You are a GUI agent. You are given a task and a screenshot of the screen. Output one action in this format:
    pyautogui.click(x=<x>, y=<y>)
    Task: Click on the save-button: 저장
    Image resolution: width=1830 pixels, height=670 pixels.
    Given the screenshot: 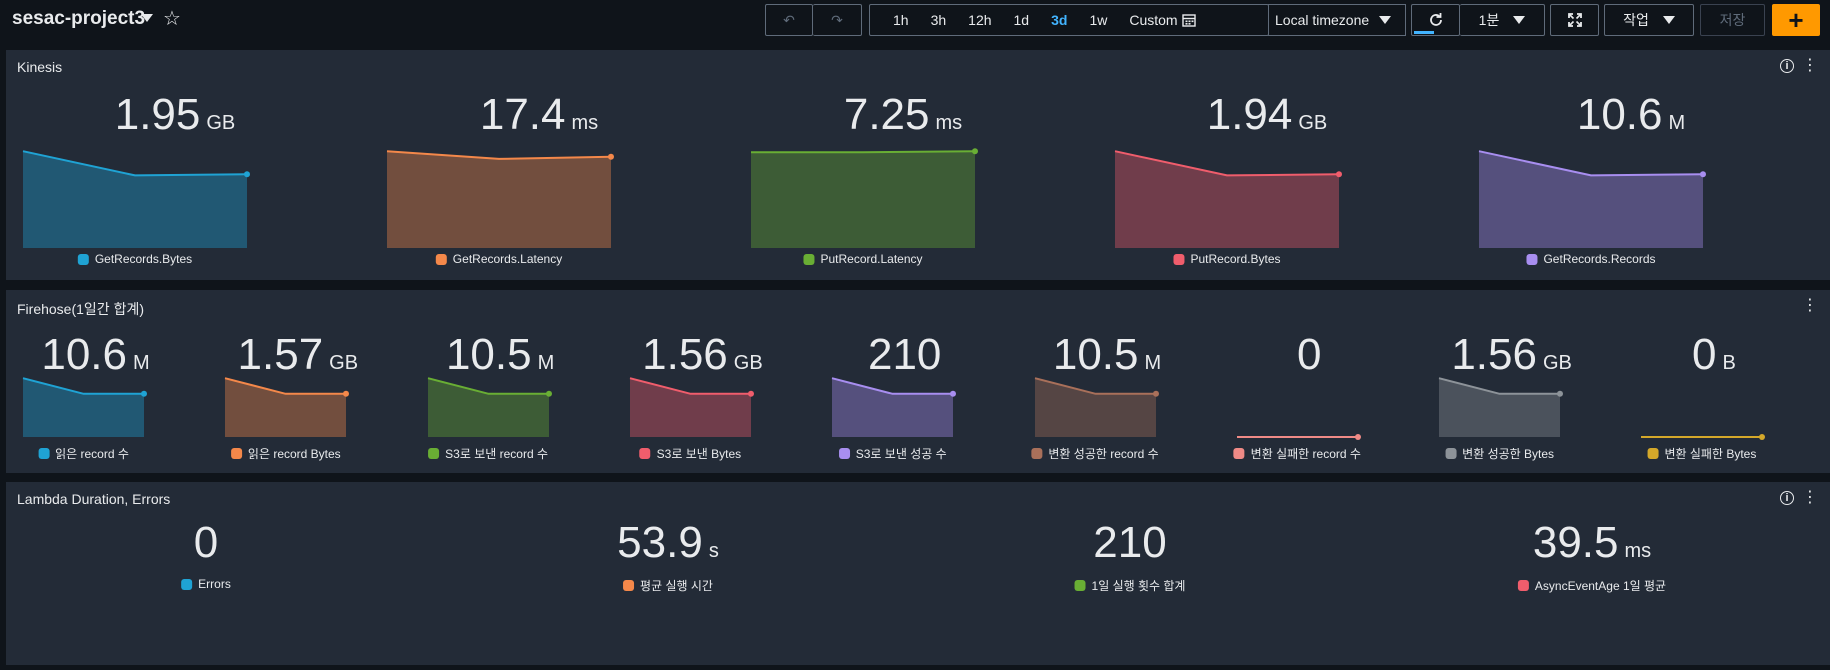 What is the action you would take?
    pyautogui.click(x=1732, y=20)
    